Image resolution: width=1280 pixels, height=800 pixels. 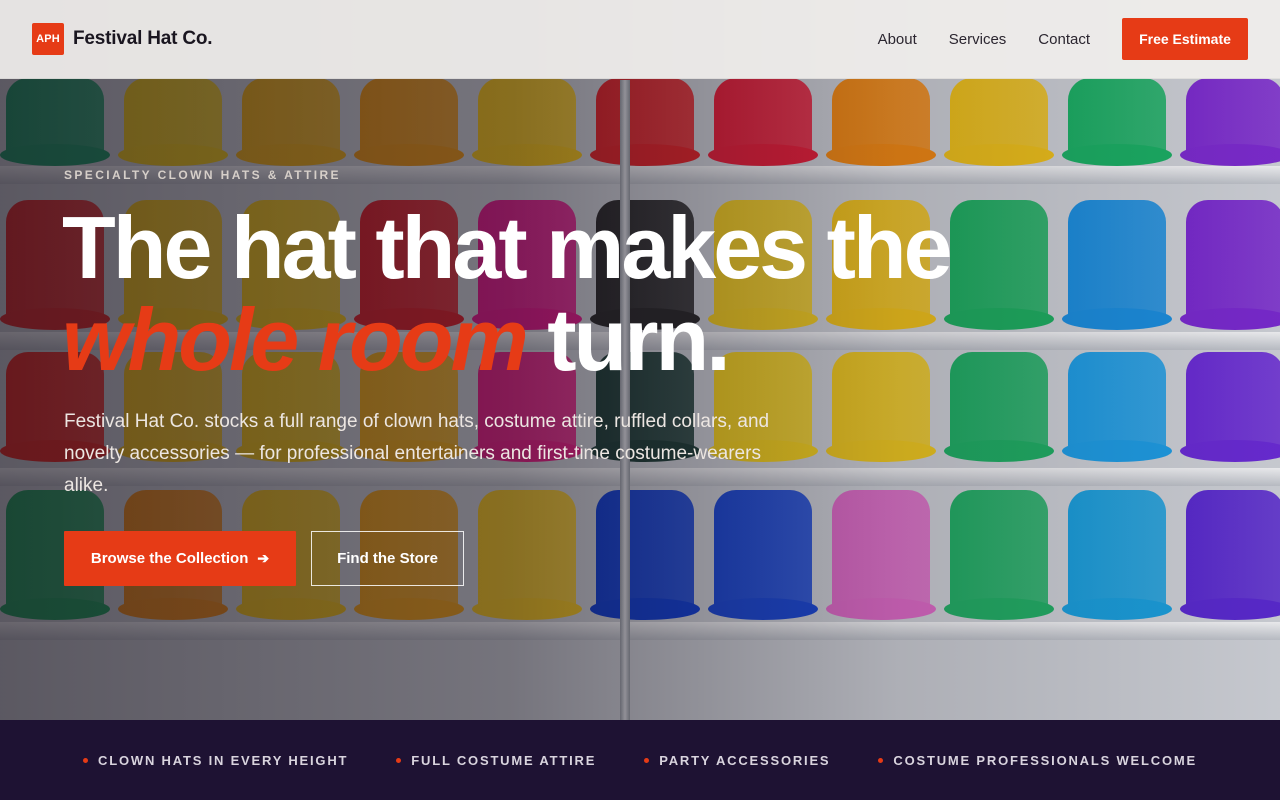 What do you see at coordinates (639, 339) in the screenshot?
I see `headline-end: turn.` at bounding box center [639, 339].